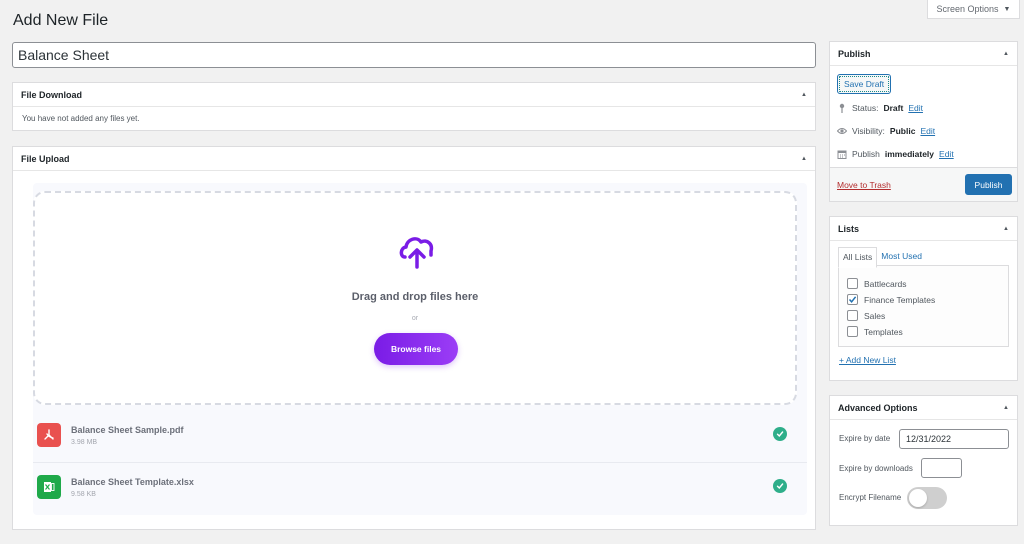  I want to click on schedule-value: immediately, so click(909, 154).